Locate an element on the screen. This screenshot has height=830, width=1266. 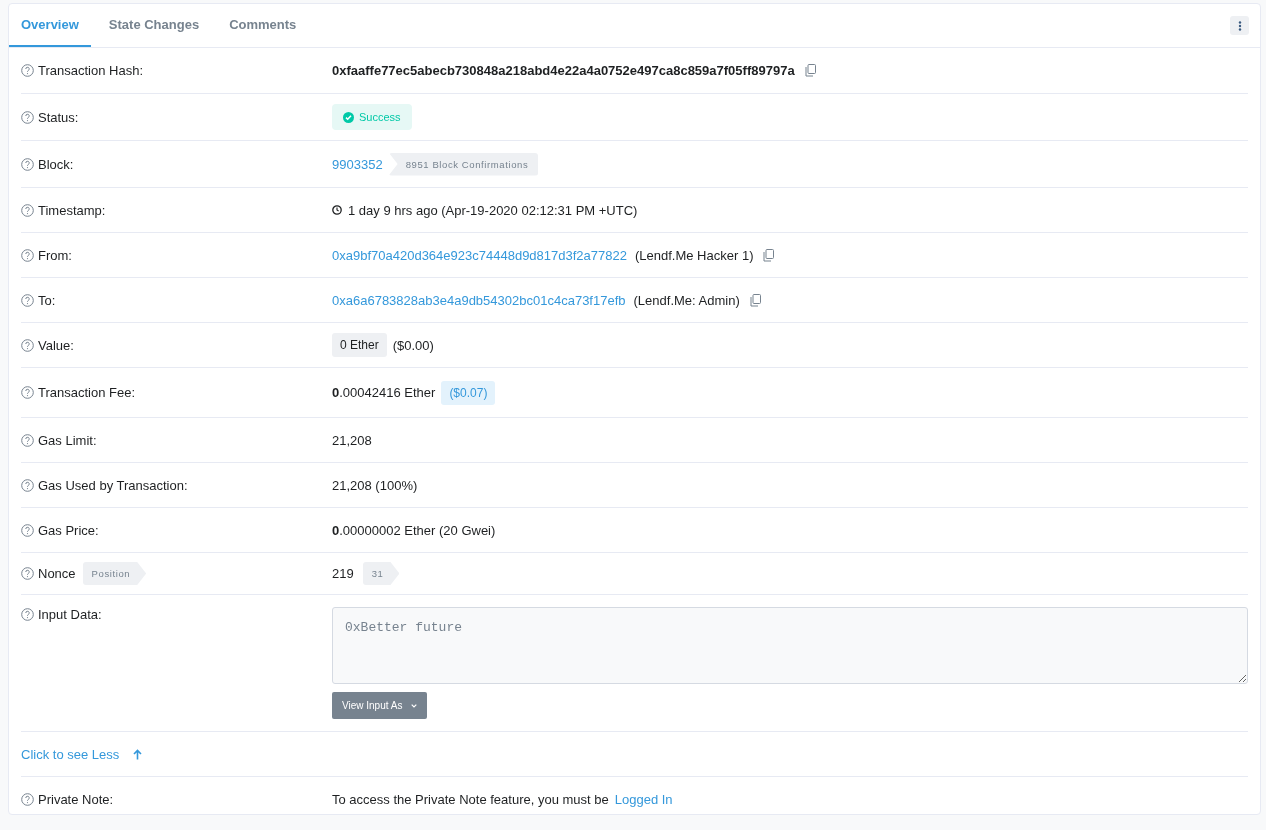
address-name: (Lendf.Me: Admin) is located at coordinates (686, 300).